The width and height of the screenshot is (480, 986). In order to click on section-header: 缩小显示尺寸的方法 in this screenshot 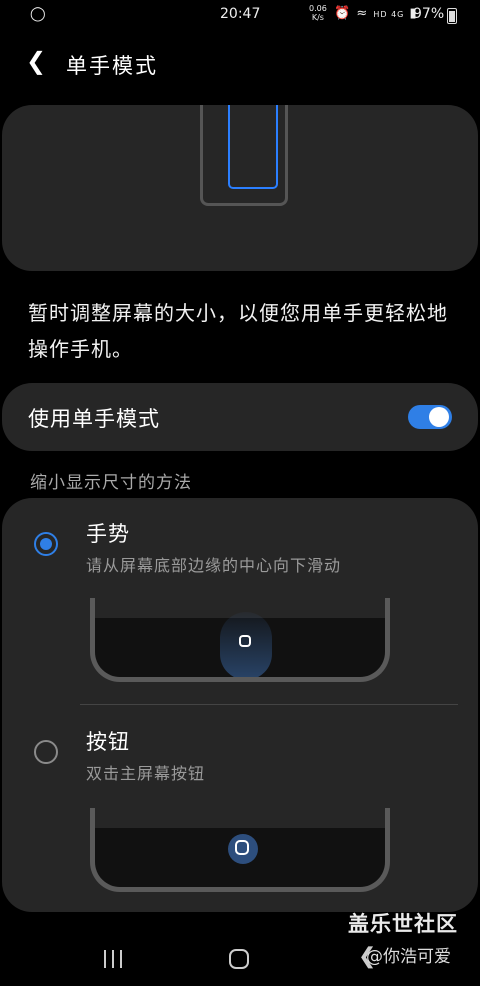, I will do `click(111, 483)`.